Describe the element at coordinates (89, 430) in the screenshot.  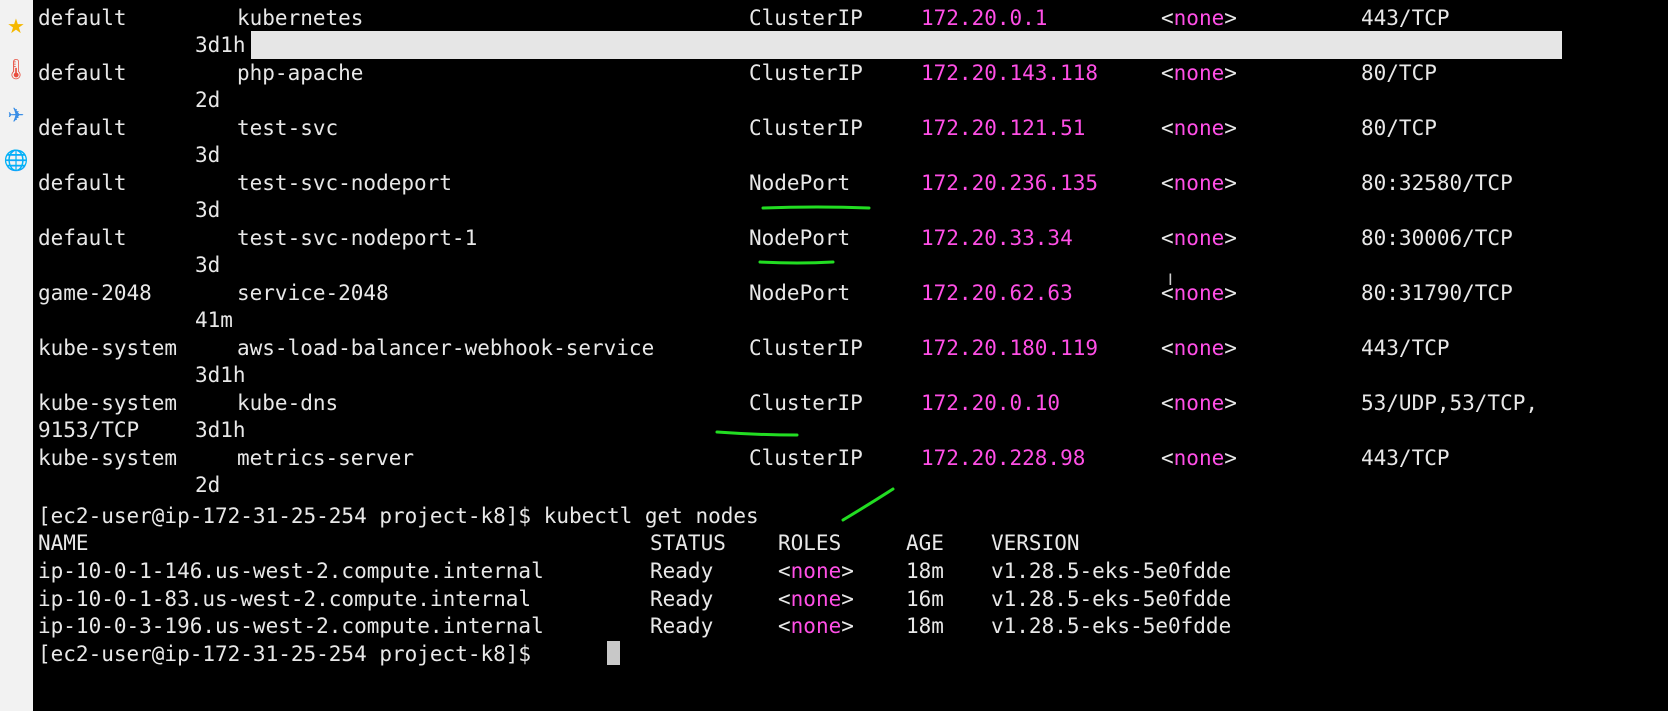
I see `service-ports-continued: 9153/TCP` at that location.